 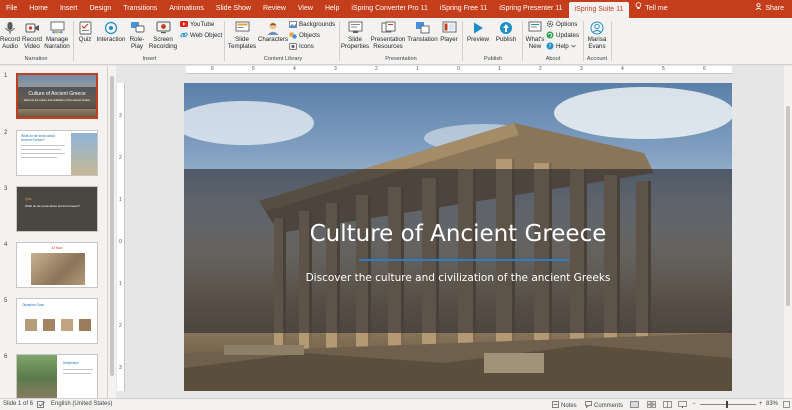 I want to click on zoom-level: 83%, so click(x=772, y=404).